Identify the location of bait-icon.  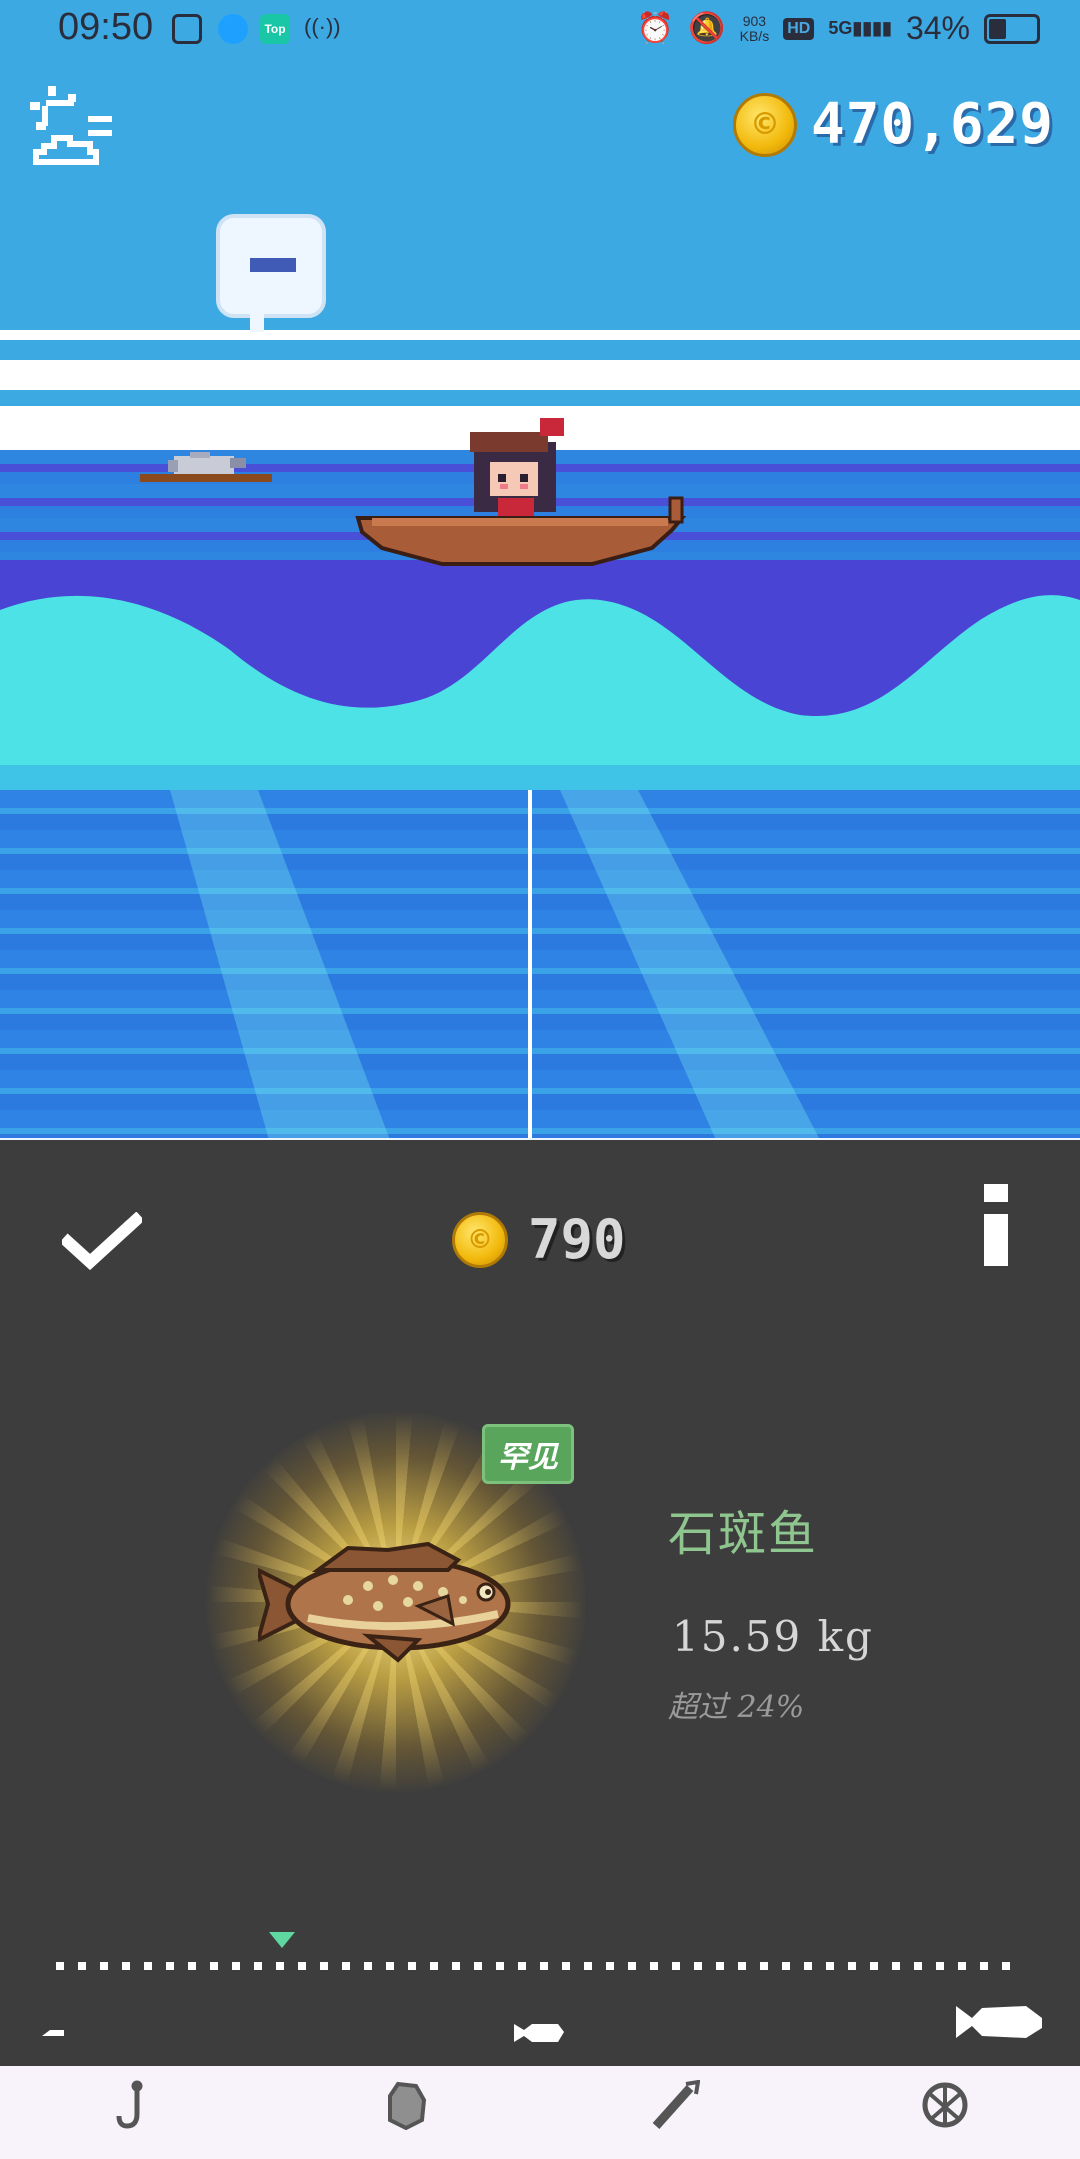
(407, 2105).